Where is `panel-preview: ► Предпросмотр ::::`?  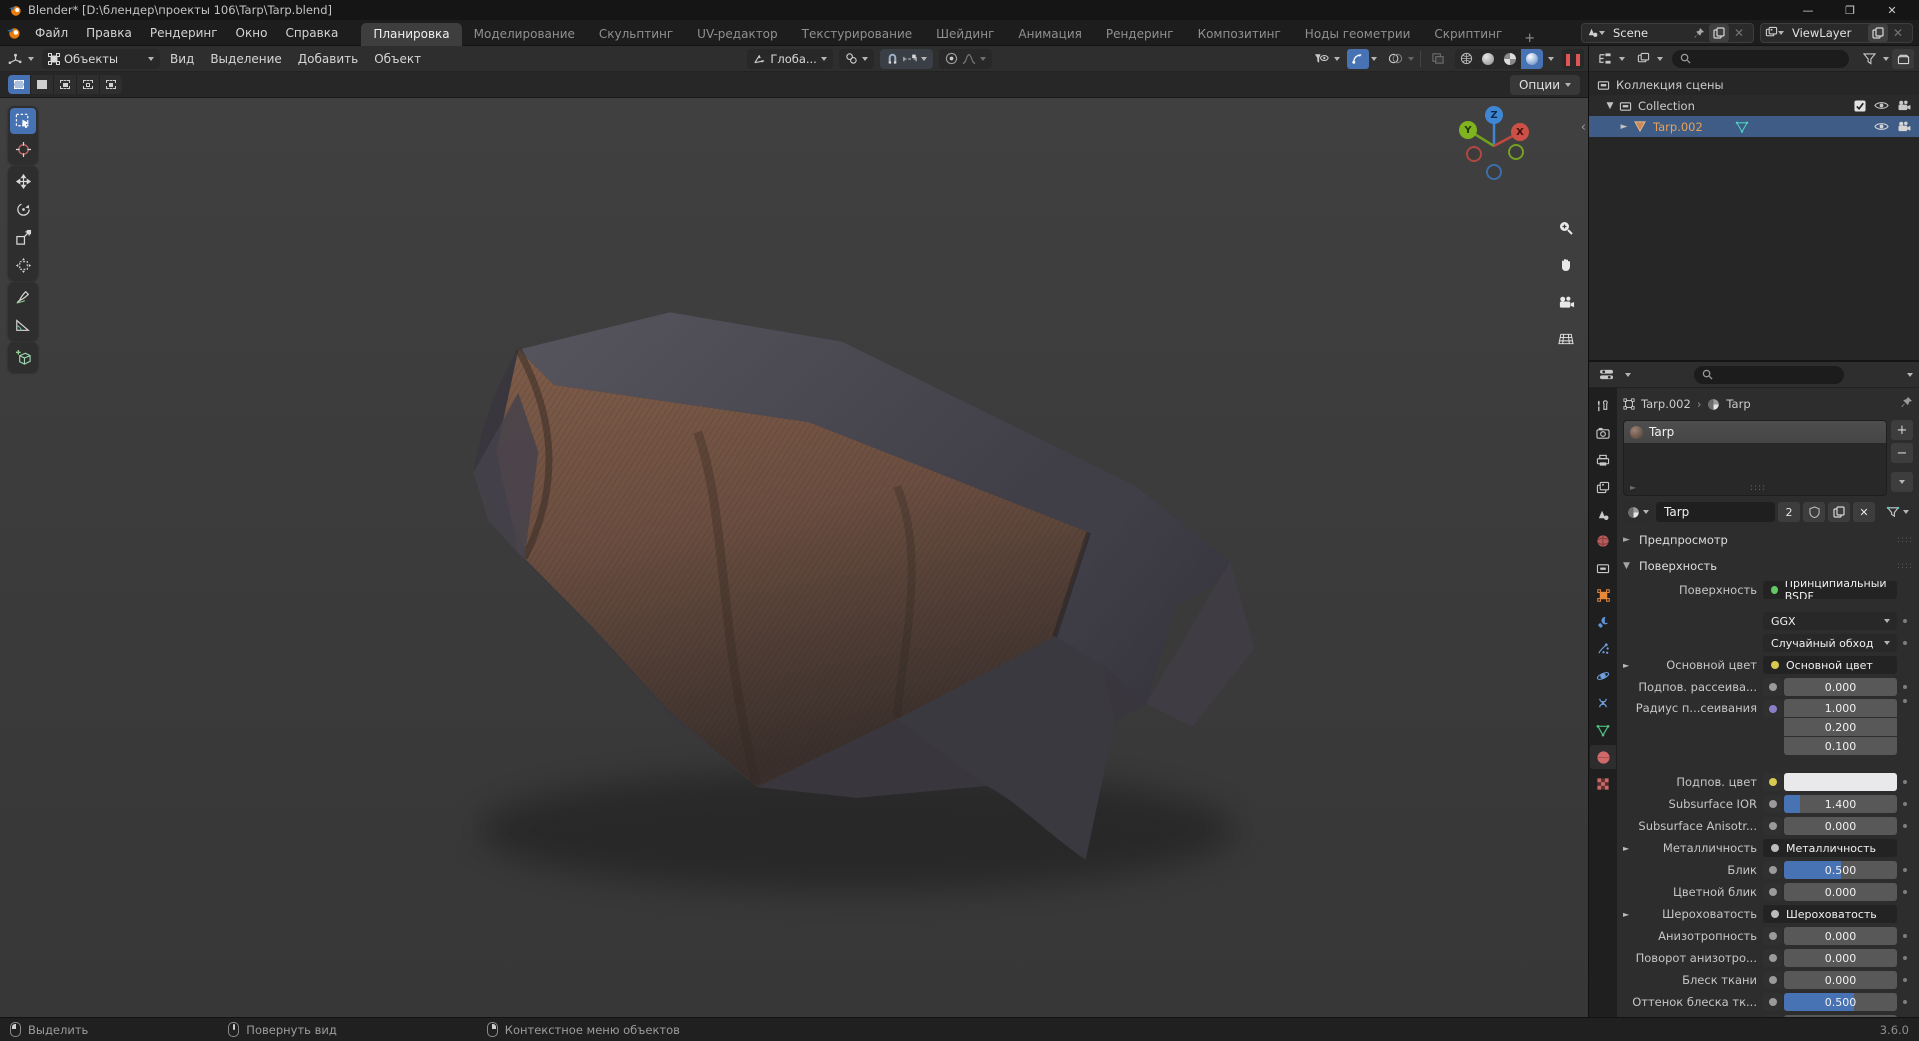 panel-preview: ► Предпросмотр :::: is located at coordinates (1768, 540).